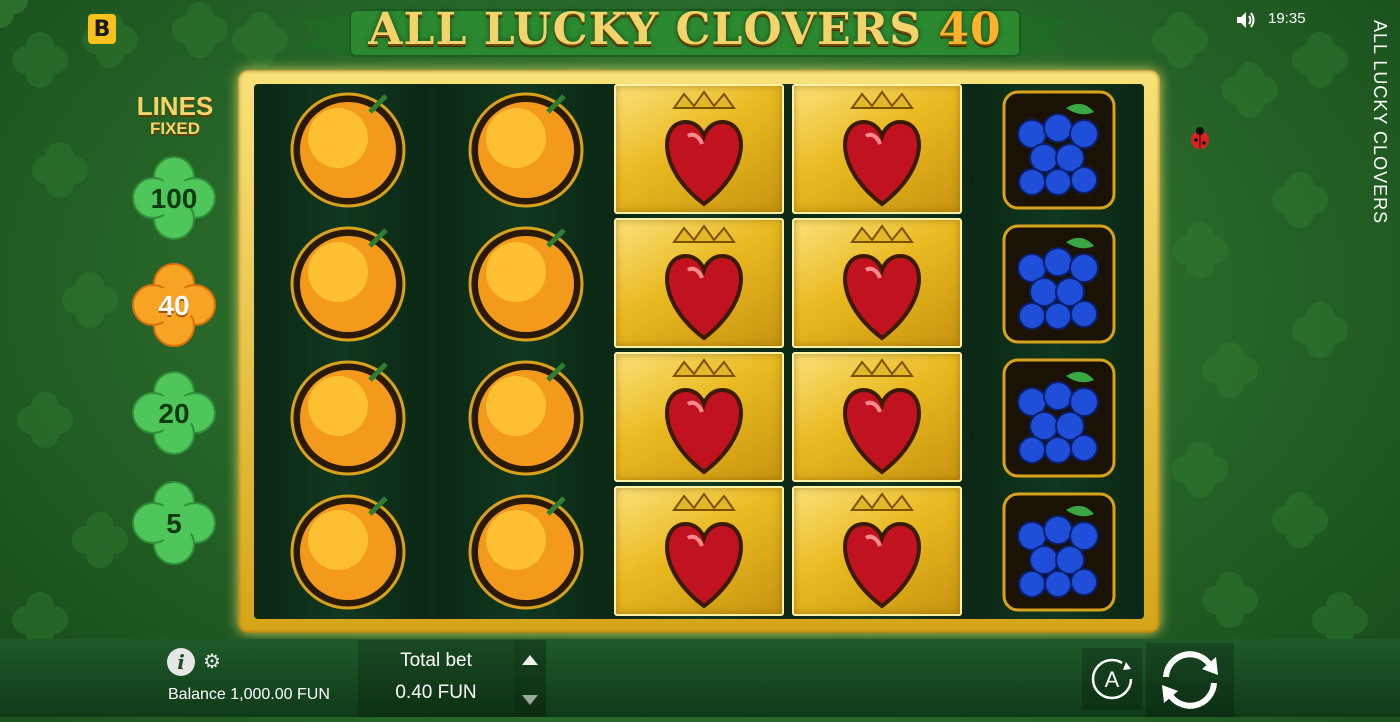 The height and width of the screenshot is (722, 1400). What do you see at coordinates (175, 106) in the screenshot?
I see `lines-title: LINES` at bounding box center [175, 106].